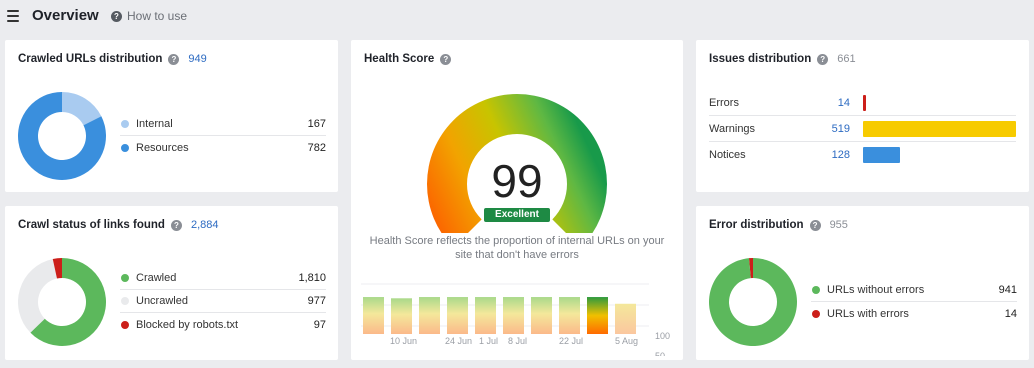 This screenshot has height=368, width=1034. Describe the element at coordinates (1007, 290) in the screenshot. I see `legend-value: 941` at that location.